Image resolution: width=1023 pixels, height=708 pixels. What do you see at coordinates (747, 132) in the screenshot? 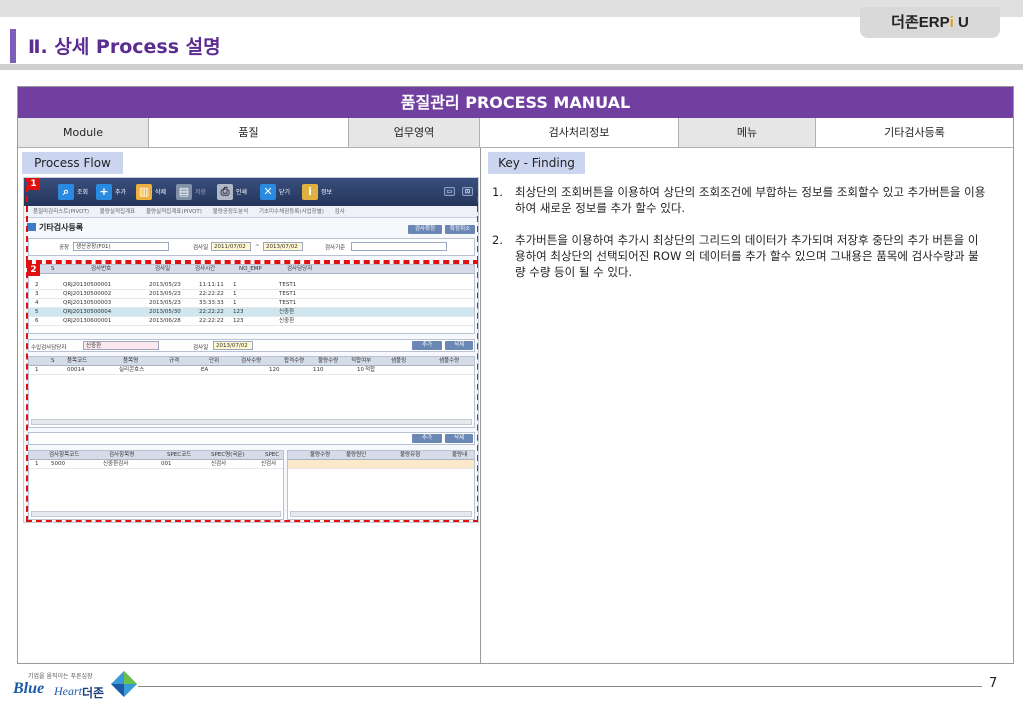
I see `info-menu-label: 메뉴` at bounding box center [747, 132].